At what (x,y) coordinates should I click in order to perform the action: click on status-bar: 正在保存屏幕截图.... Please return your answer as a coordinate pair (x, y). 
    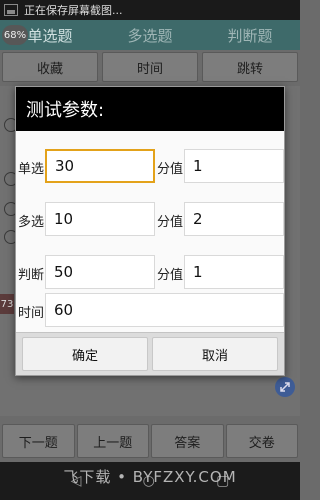
    Looking at the image, I should click on (150, 10).